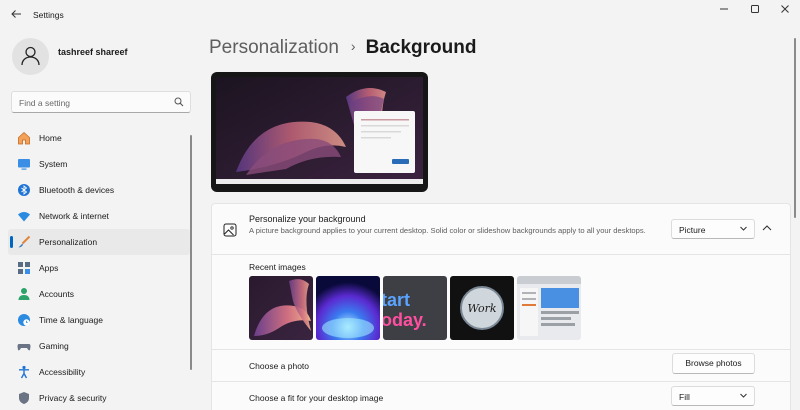 The height and width of the screenshot is (410, 800). Describe the element at coordinates (99, 242) in the screenshot. I see `sidebar-item-personalization: Personalization` at that location.